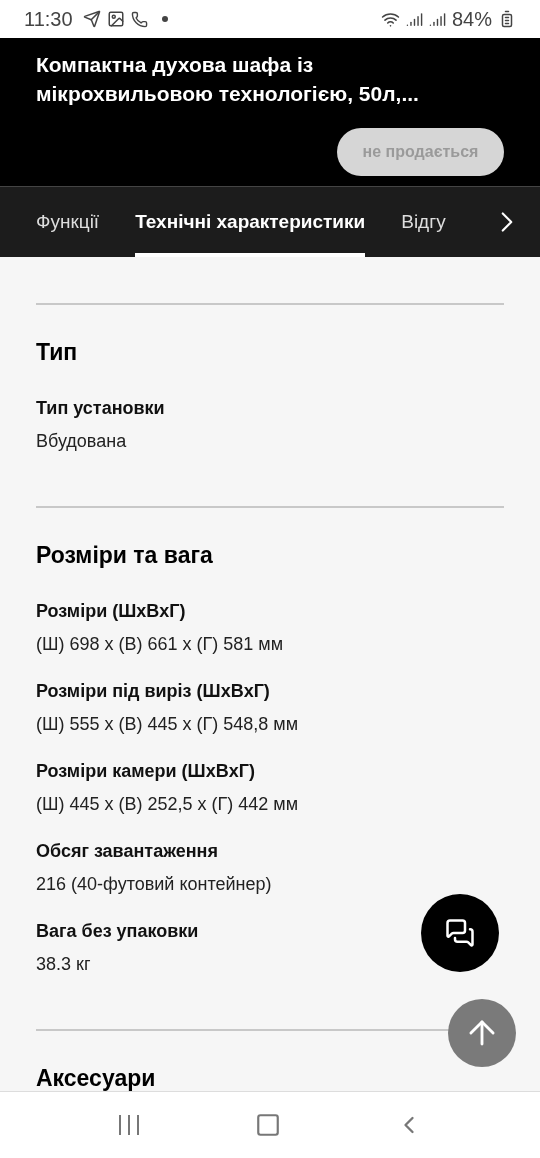  I want to click on spec-value: 216 (40-футовий контейнер), so click(154, 884).